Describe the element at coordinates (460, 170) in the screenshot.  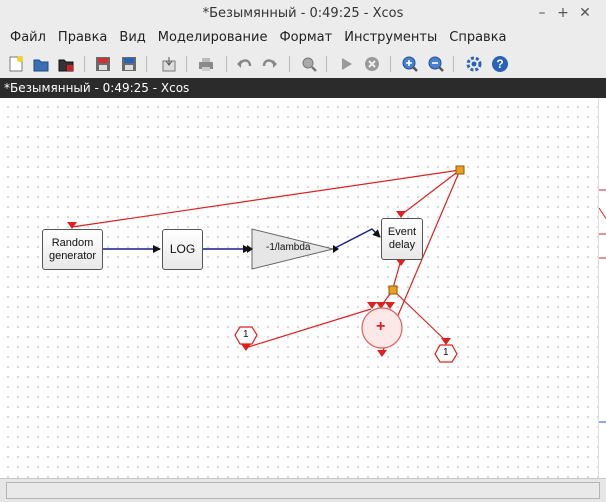
I see `event-split-top` at that location.